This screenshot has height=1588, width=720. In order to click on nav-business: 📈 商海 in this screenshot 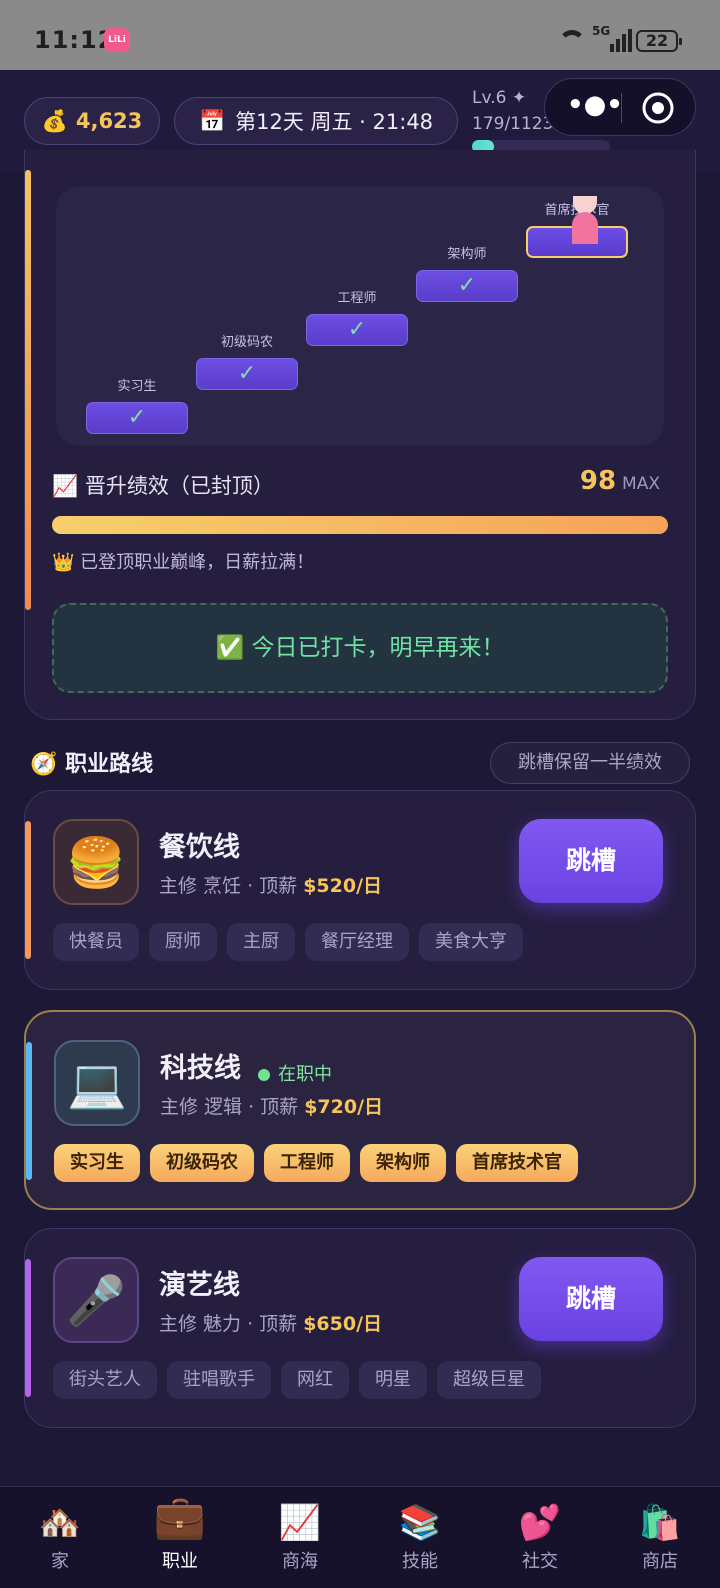, I will do `click(300, 1537)`.